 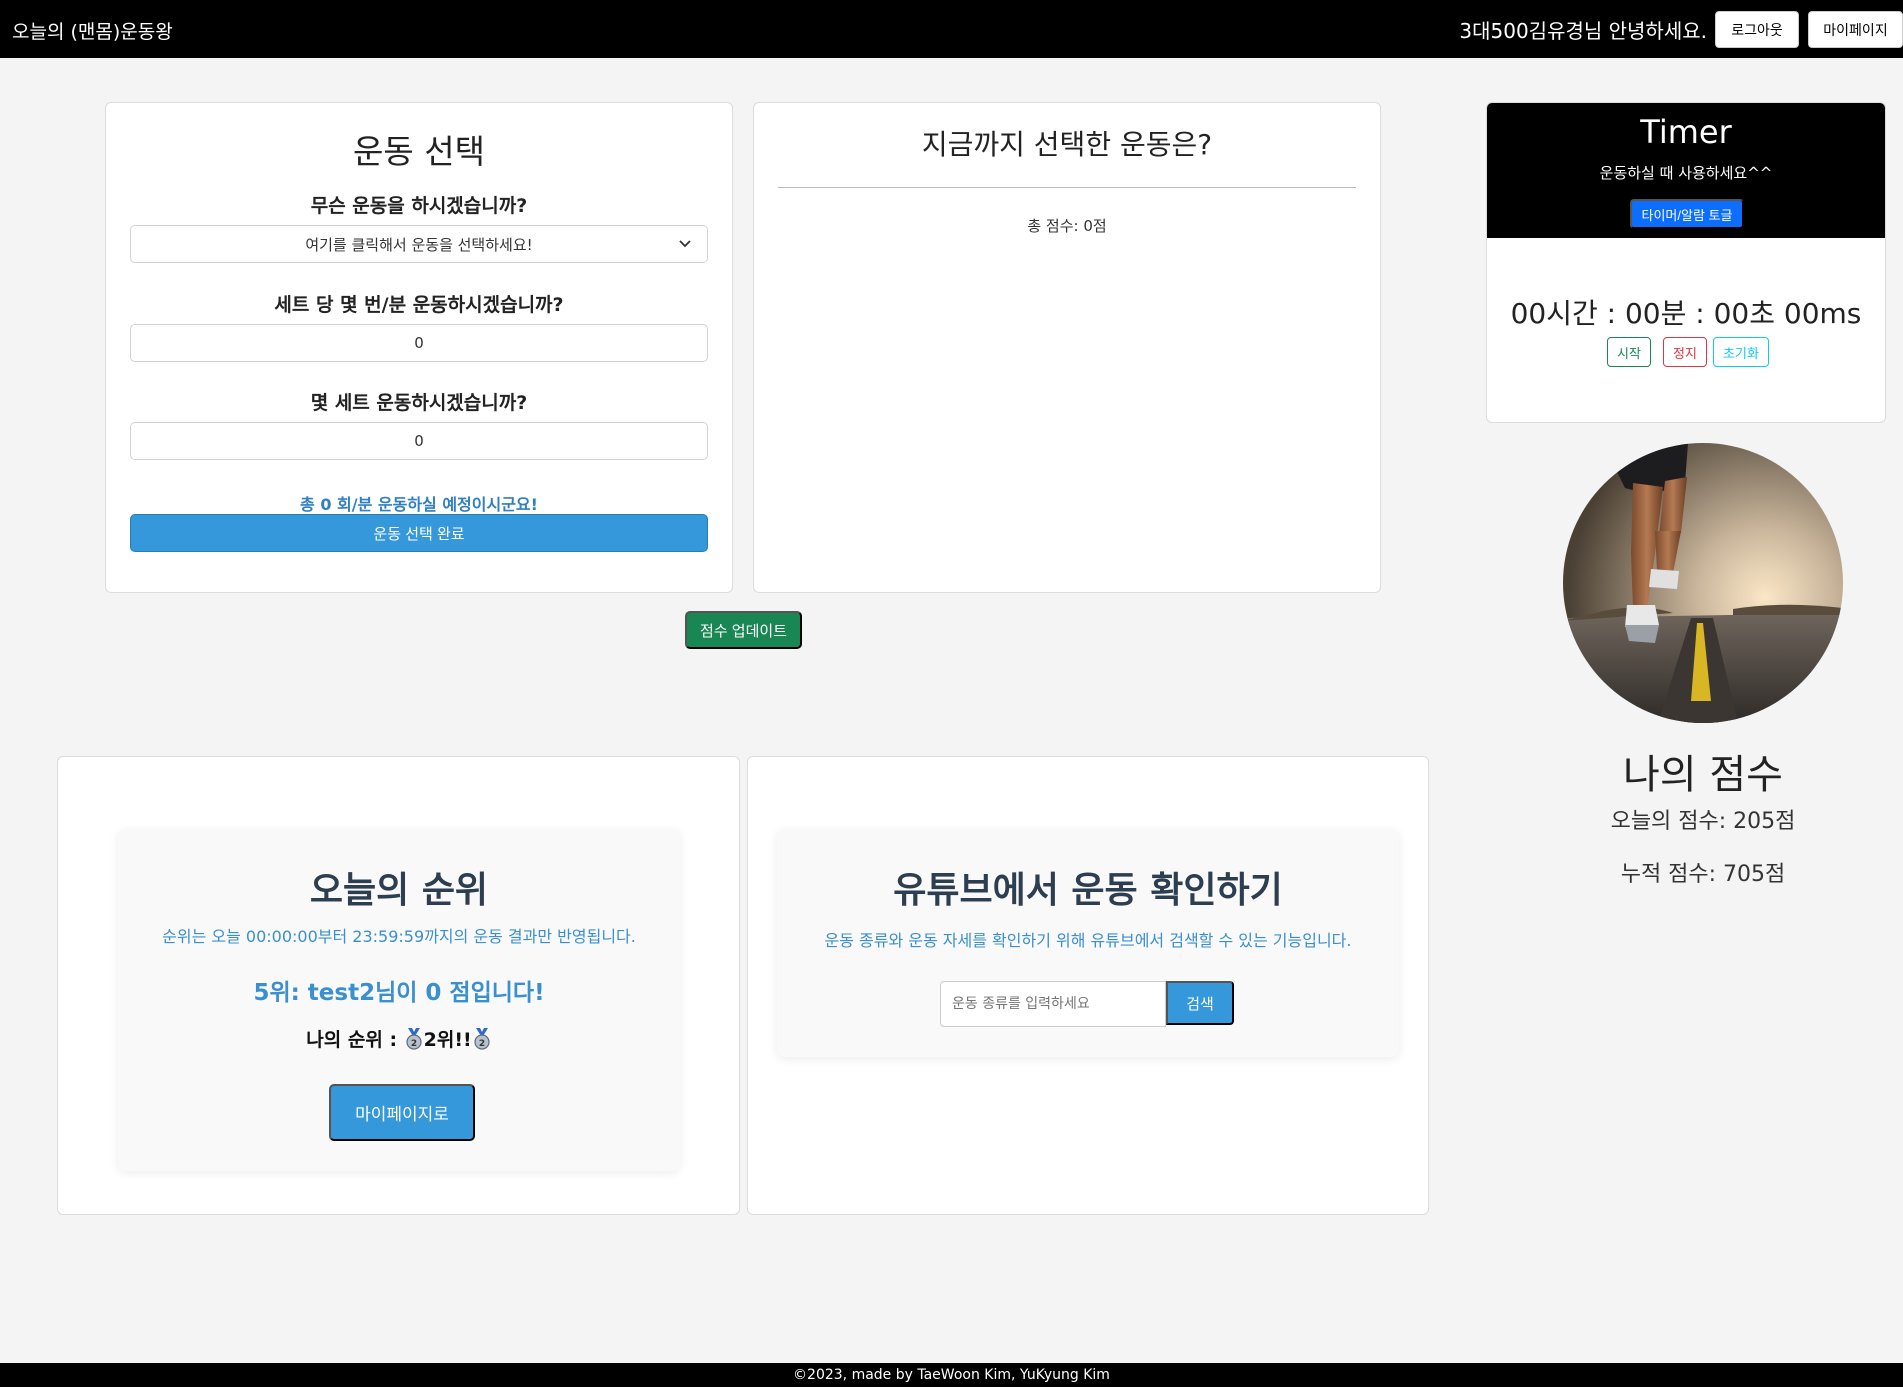 What do you see at coordinates (419, 504) in the screenshot?
I see `exercise-summary: 총 0 회/분 운동하실 예정이시군요!` at bounding box center [419, 504].